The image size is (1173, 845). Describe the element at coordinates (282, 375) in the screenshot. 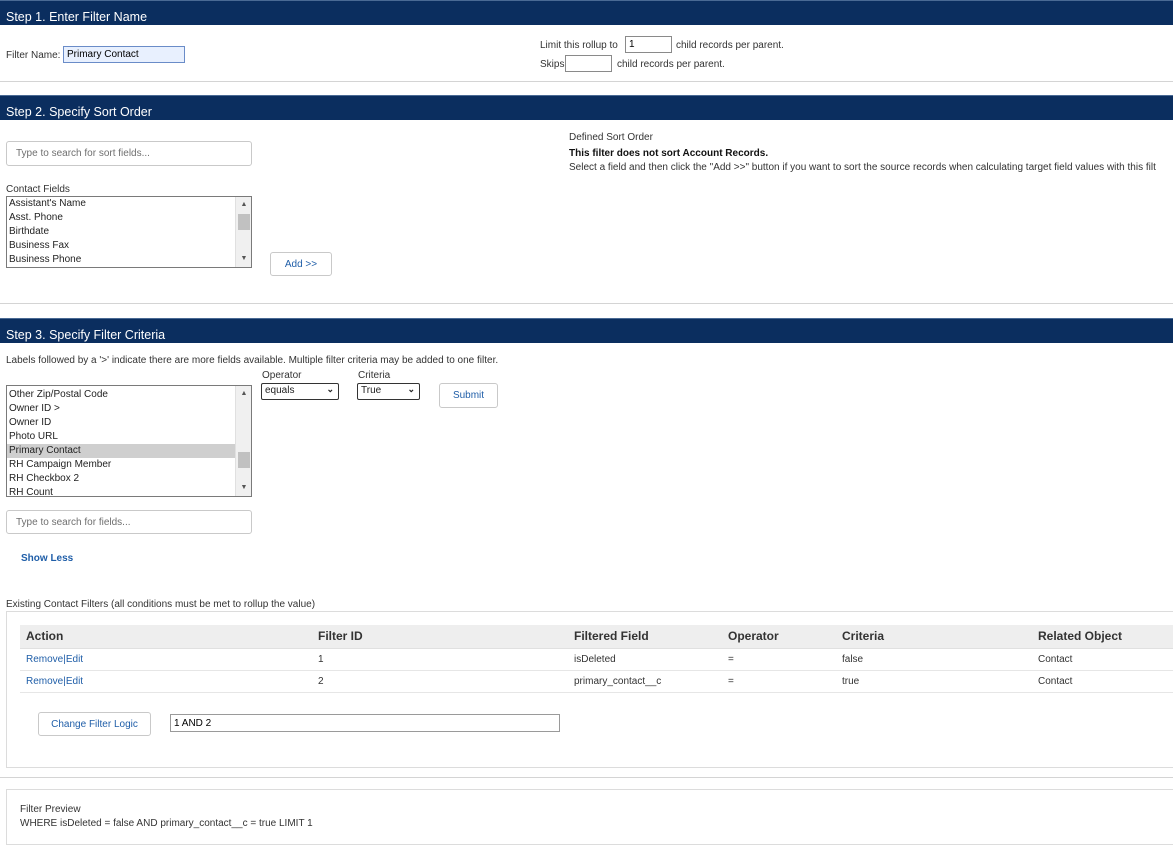

I see `operator-label: Operator` at that location.